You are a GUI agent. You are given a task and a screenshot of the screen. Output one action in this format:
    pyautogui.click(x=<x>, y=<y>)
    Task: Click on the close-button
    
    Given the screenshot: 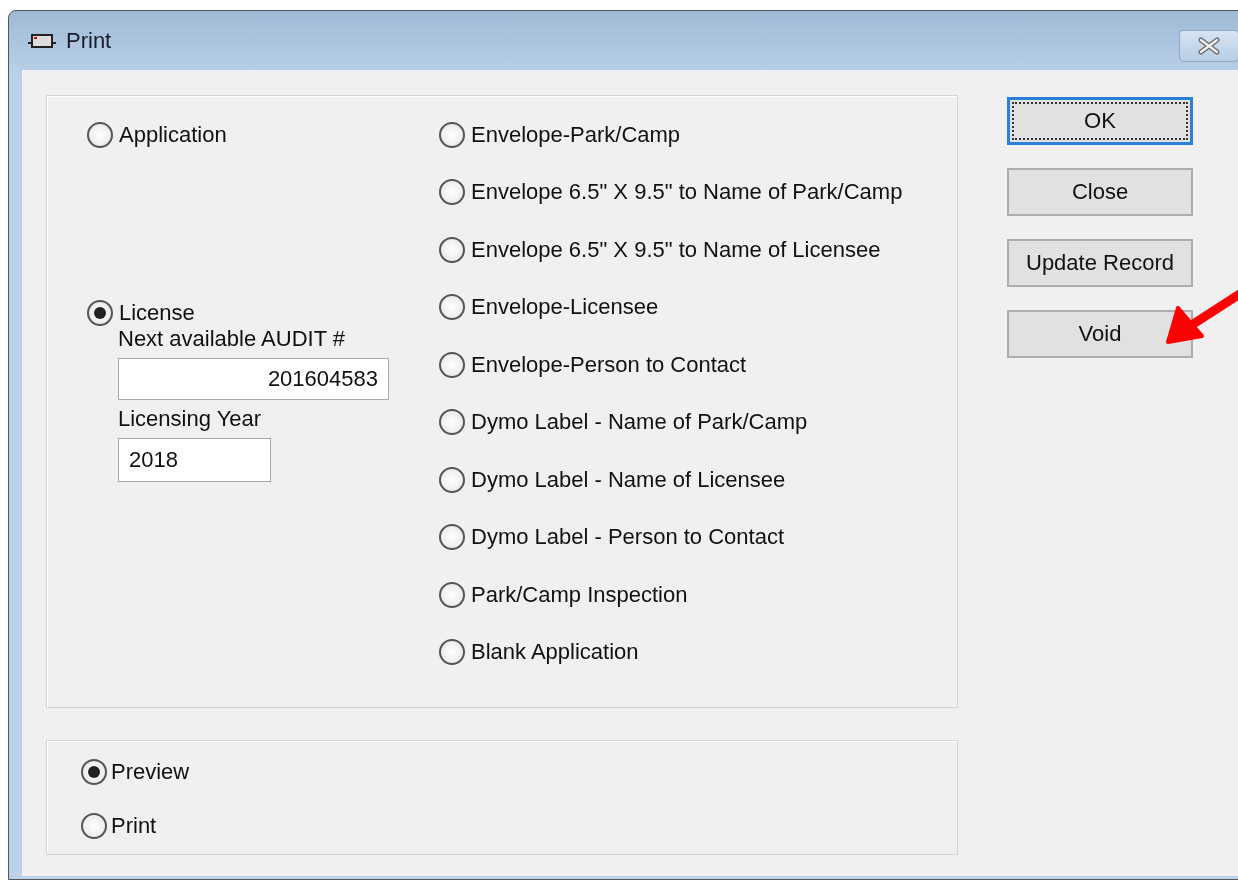 What is the action you would take?
    pyautogui.click(x=1208, y=46)
    